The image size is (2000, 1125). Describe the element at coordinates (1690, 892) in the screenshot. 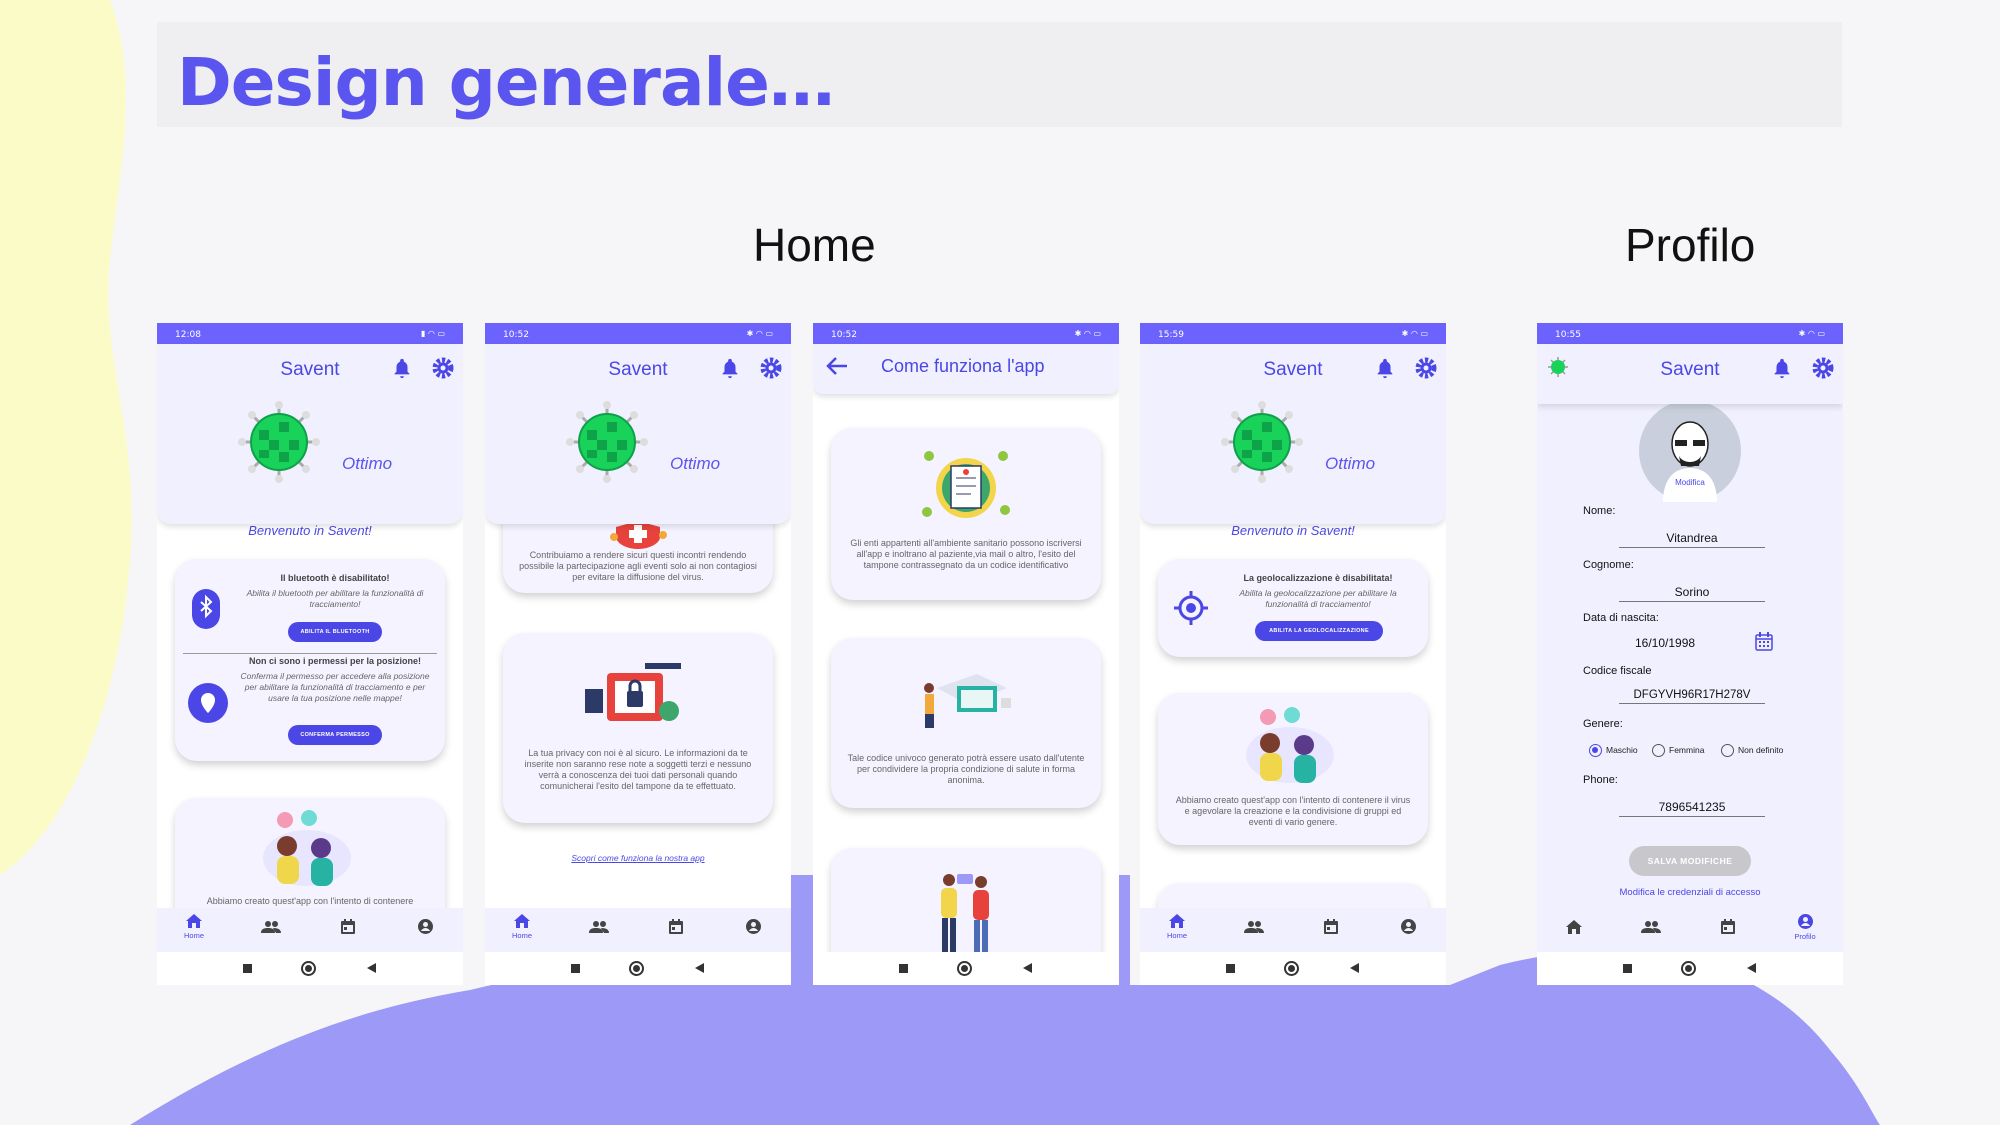

I see `edit-credentials-link: Modifica le credenziali di accesso` at that location.